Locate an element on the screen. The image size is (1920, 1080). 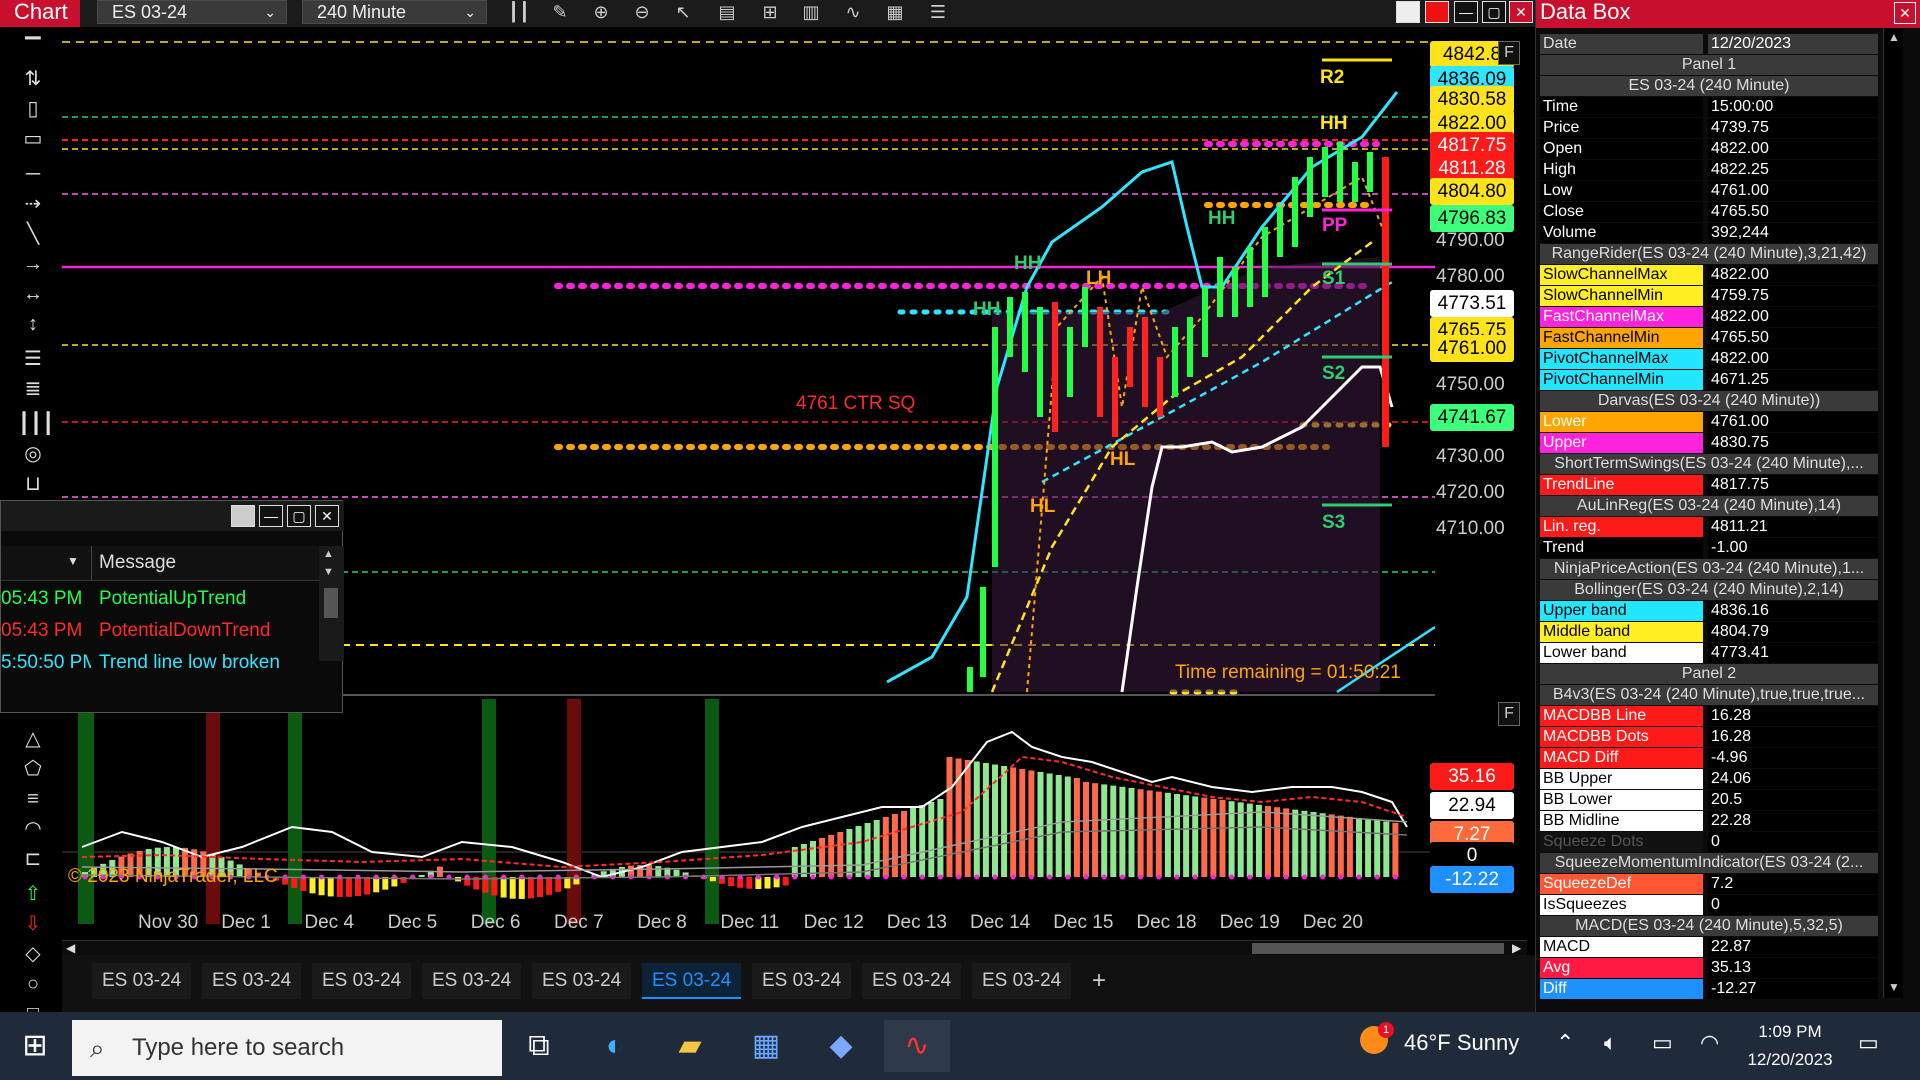
zoom-in-icon: ⊕ is located at coordinates (601, 13).